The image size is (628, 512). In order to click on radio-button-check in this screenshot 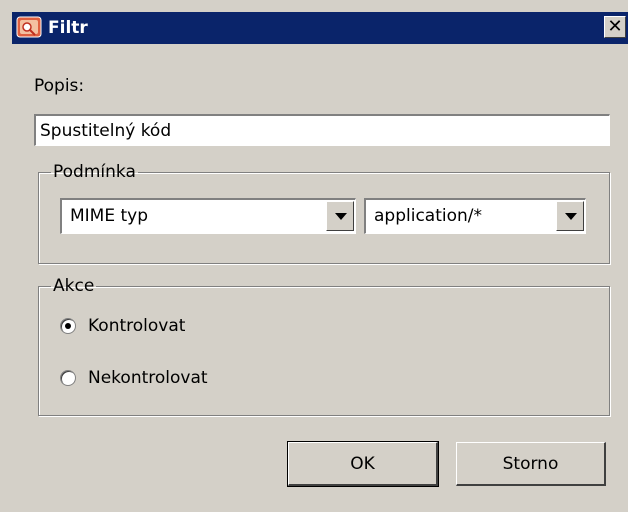, I will do `click(68, 326)`.